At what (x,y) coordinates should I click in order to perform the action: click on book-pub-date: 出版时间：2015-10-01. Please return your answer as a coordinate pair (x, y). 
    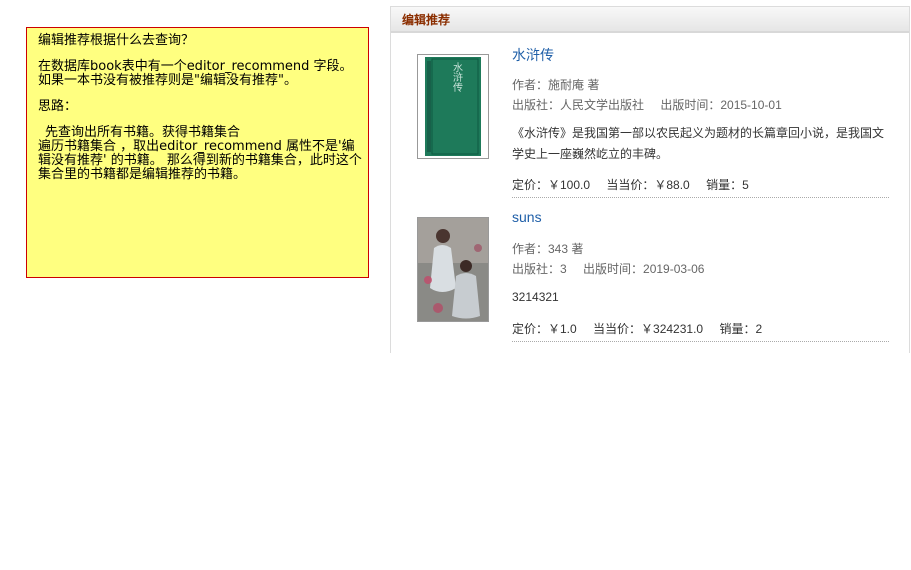
    Looking at the image, I should click on (721, 105).